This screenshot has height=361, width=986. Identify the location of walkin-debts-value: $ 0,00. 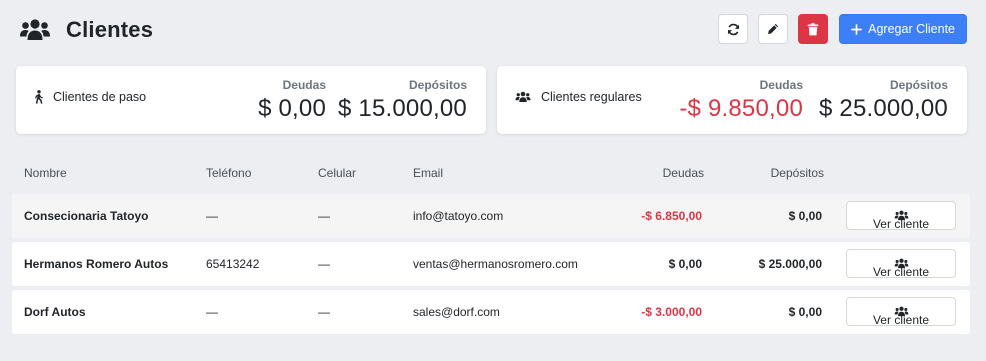
(292, 108).